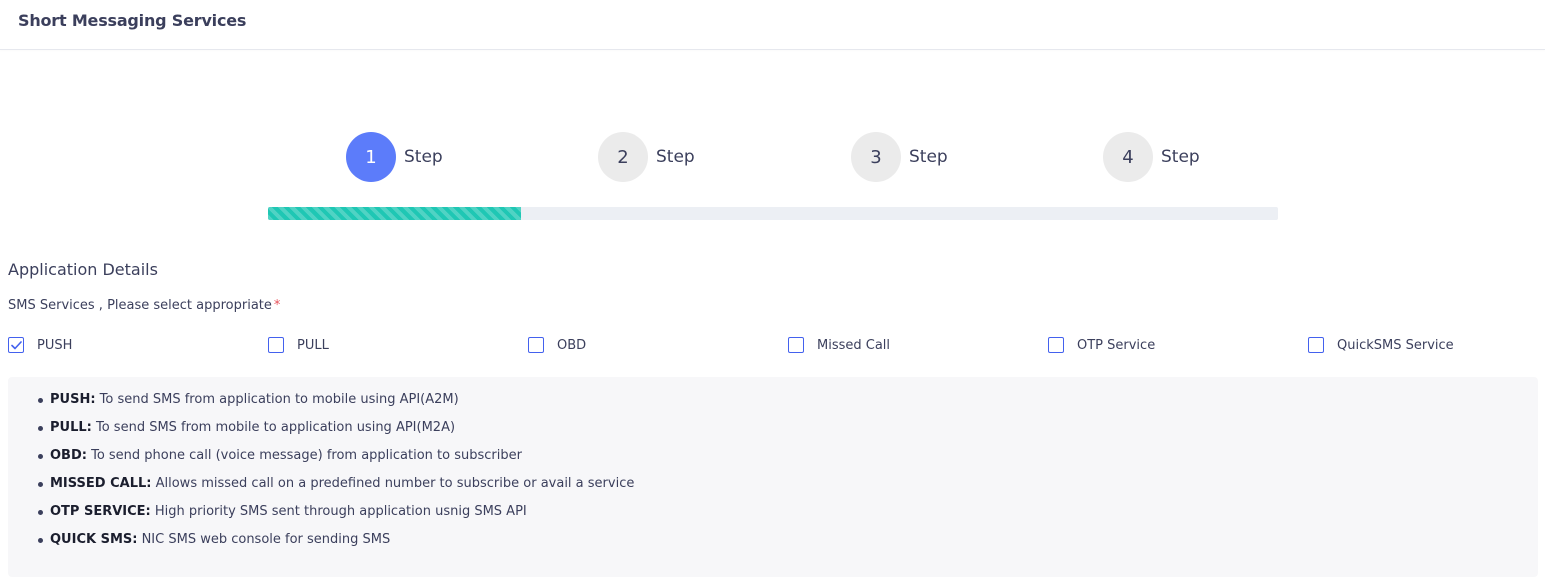  I want to click on checkbox-otp-service: OTP Service, so click(1101, 345).